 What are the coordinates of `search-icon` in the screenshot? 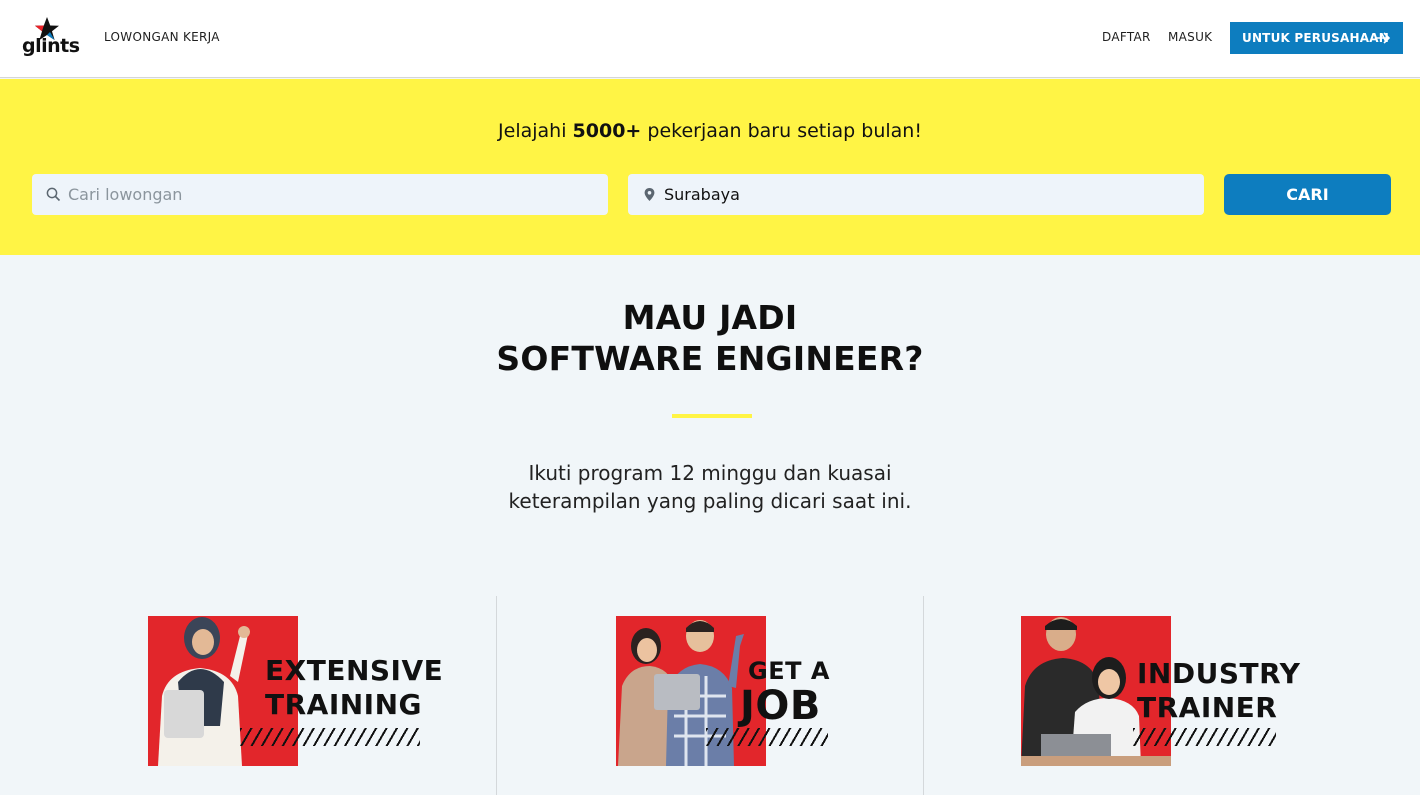 It's located at (53, 194).